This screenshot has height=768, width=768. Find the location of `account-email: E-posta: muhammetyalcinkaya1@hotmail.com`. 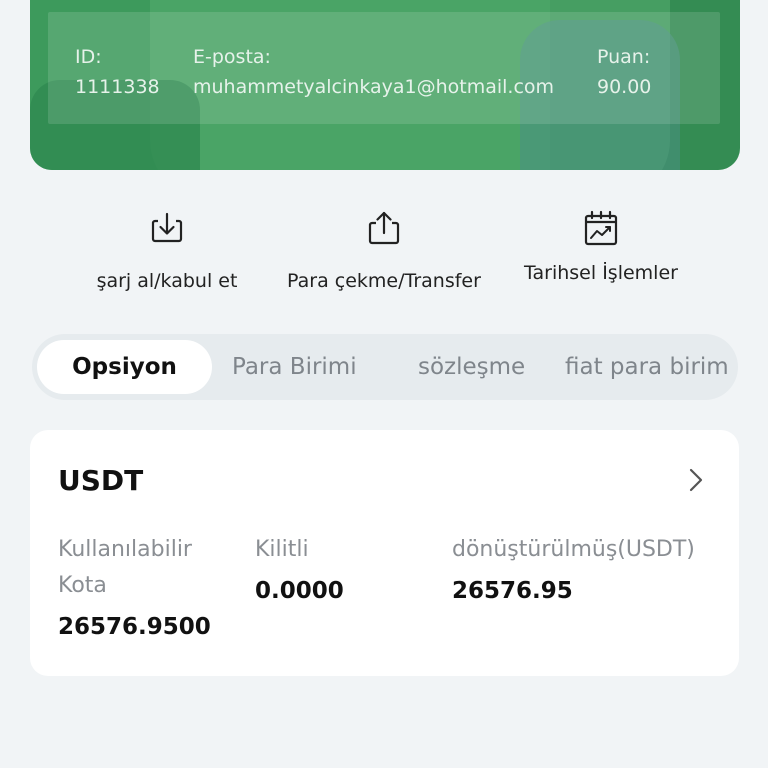

account-email: E-posta: muhammetyalcinkaya1@hotmail.com is located at coordinates (373, 72).